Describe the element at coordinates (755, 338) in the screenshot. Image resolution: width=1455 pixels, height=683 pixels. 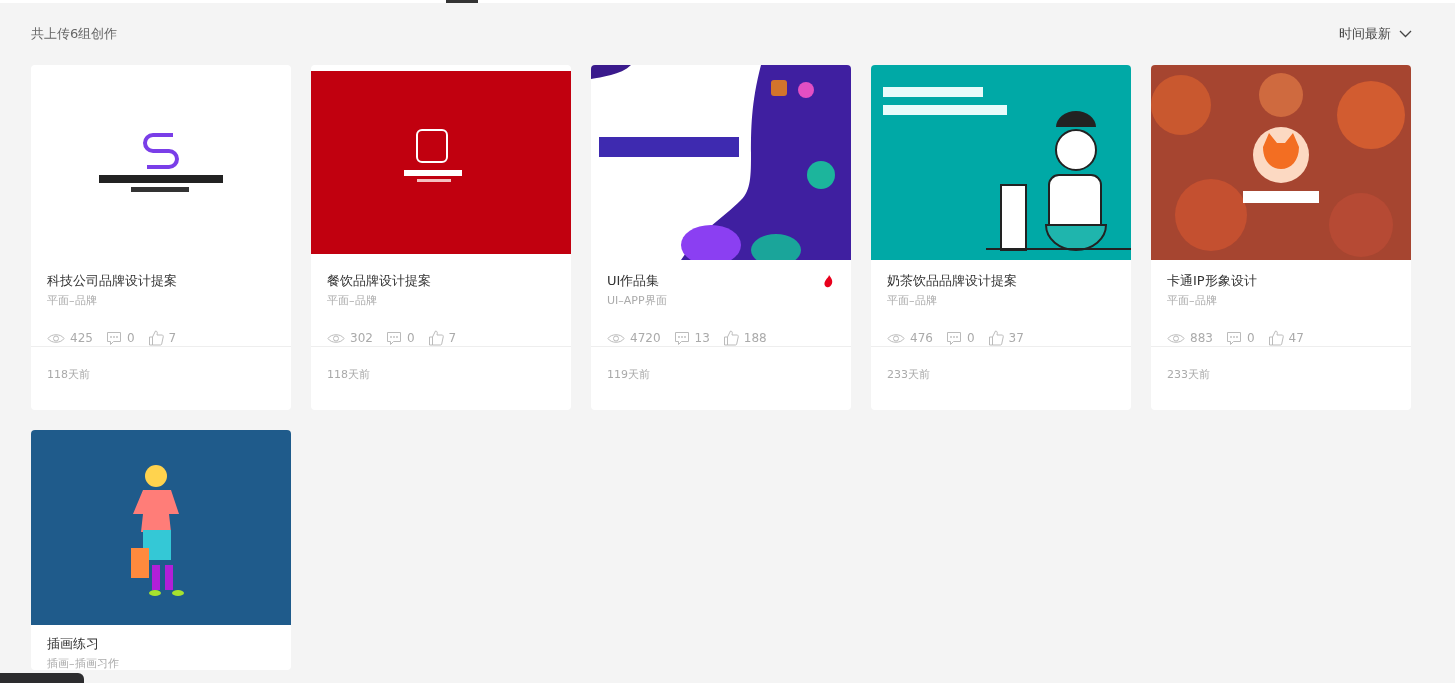
I see `like-count: 188` at that location.